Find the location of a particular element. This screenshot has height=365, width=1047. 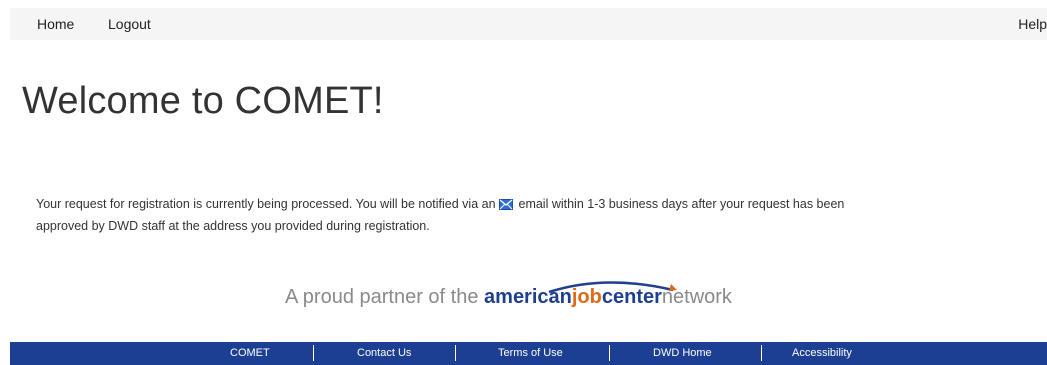

footer-link-dwd-home: DWD Home is located at coordinates (682, 353).